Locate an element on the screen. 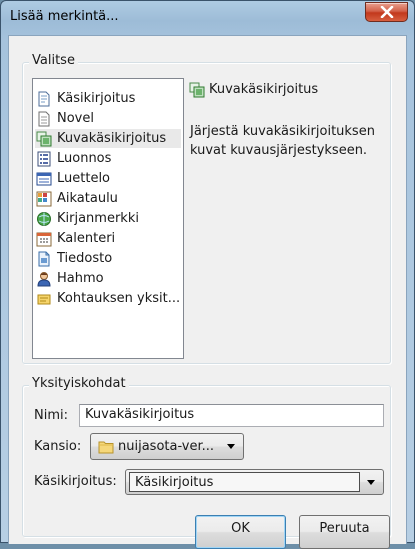 The height and width of the screenshot is (549, 415). script-value: Käsikirjoitus is located at coordinates (244, 482).